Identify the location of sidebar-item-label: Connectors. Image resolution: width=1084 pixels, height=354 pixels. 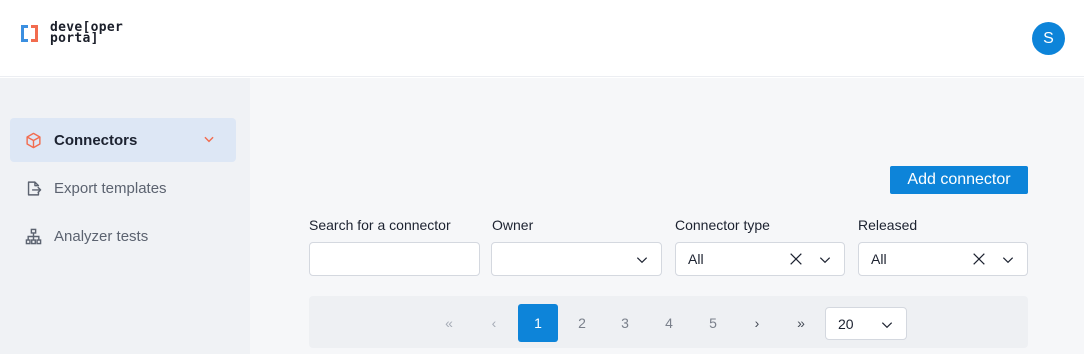
(96, 140).